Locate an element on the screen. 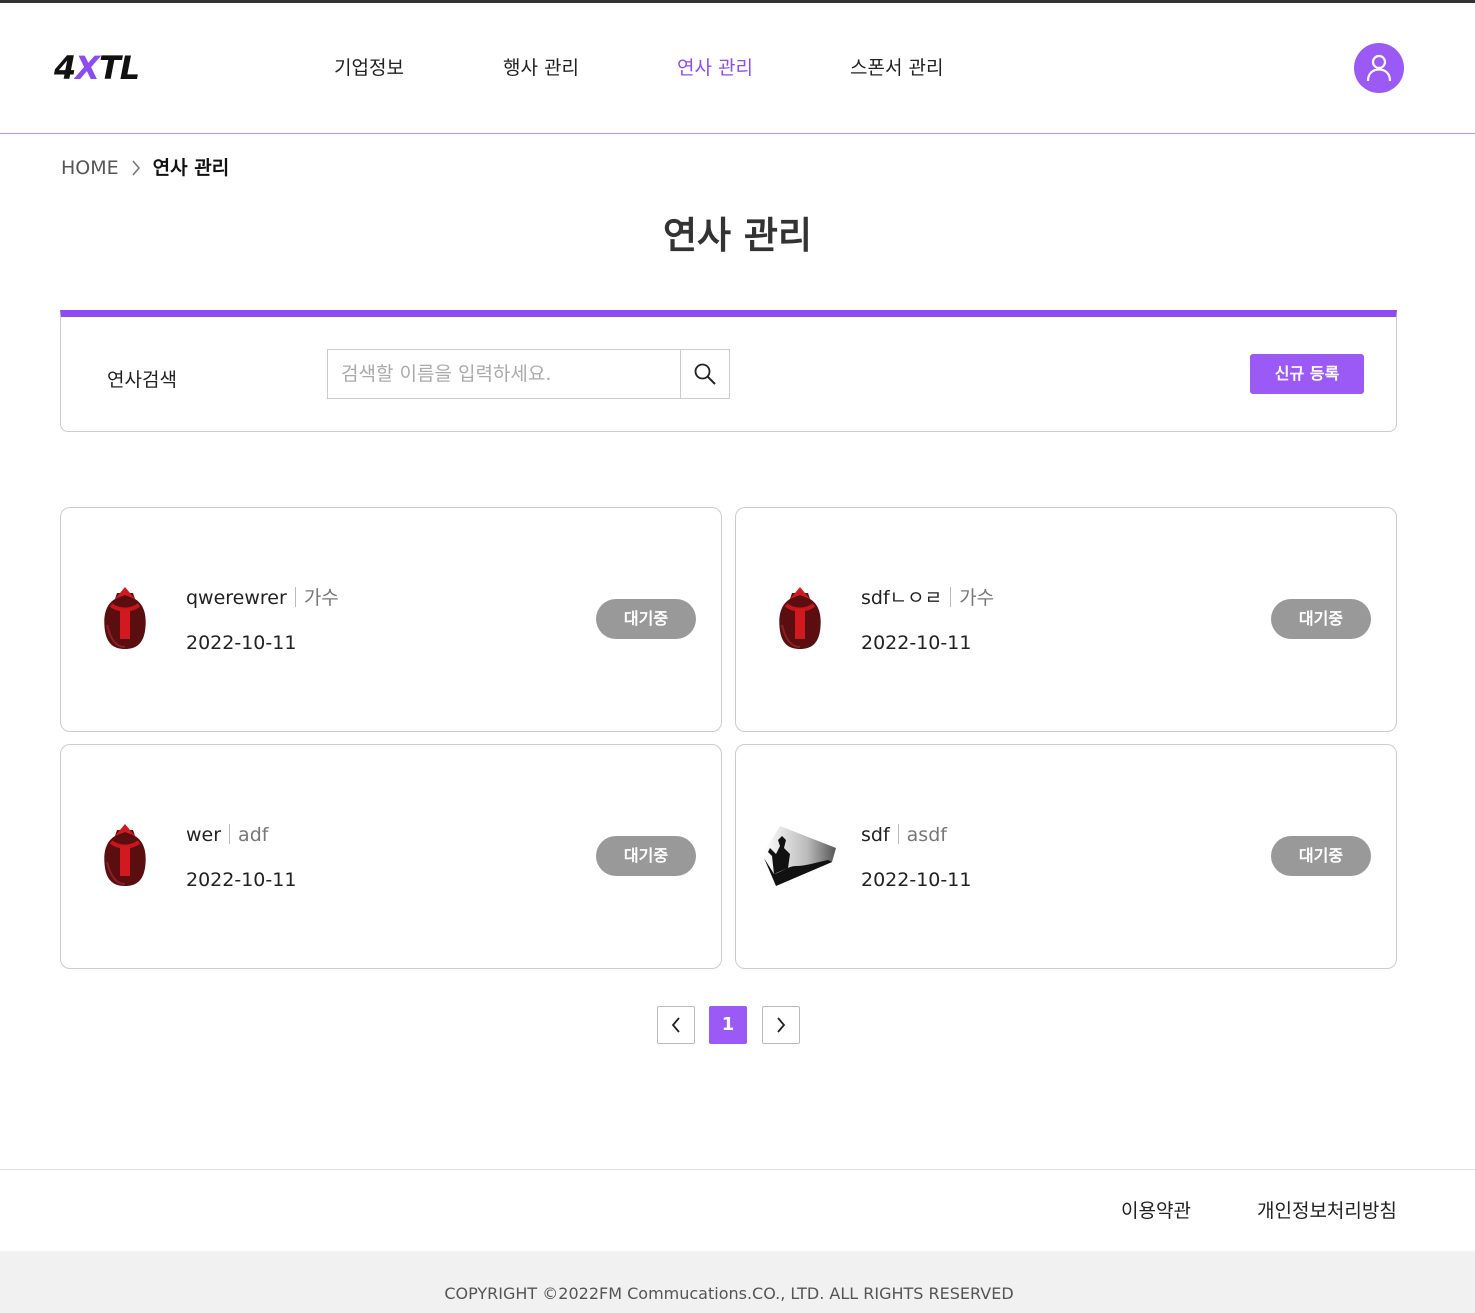 Image resolution: width=1475 pixels, height=1313 pixels. concert-image is located at coordinates (800, 856).